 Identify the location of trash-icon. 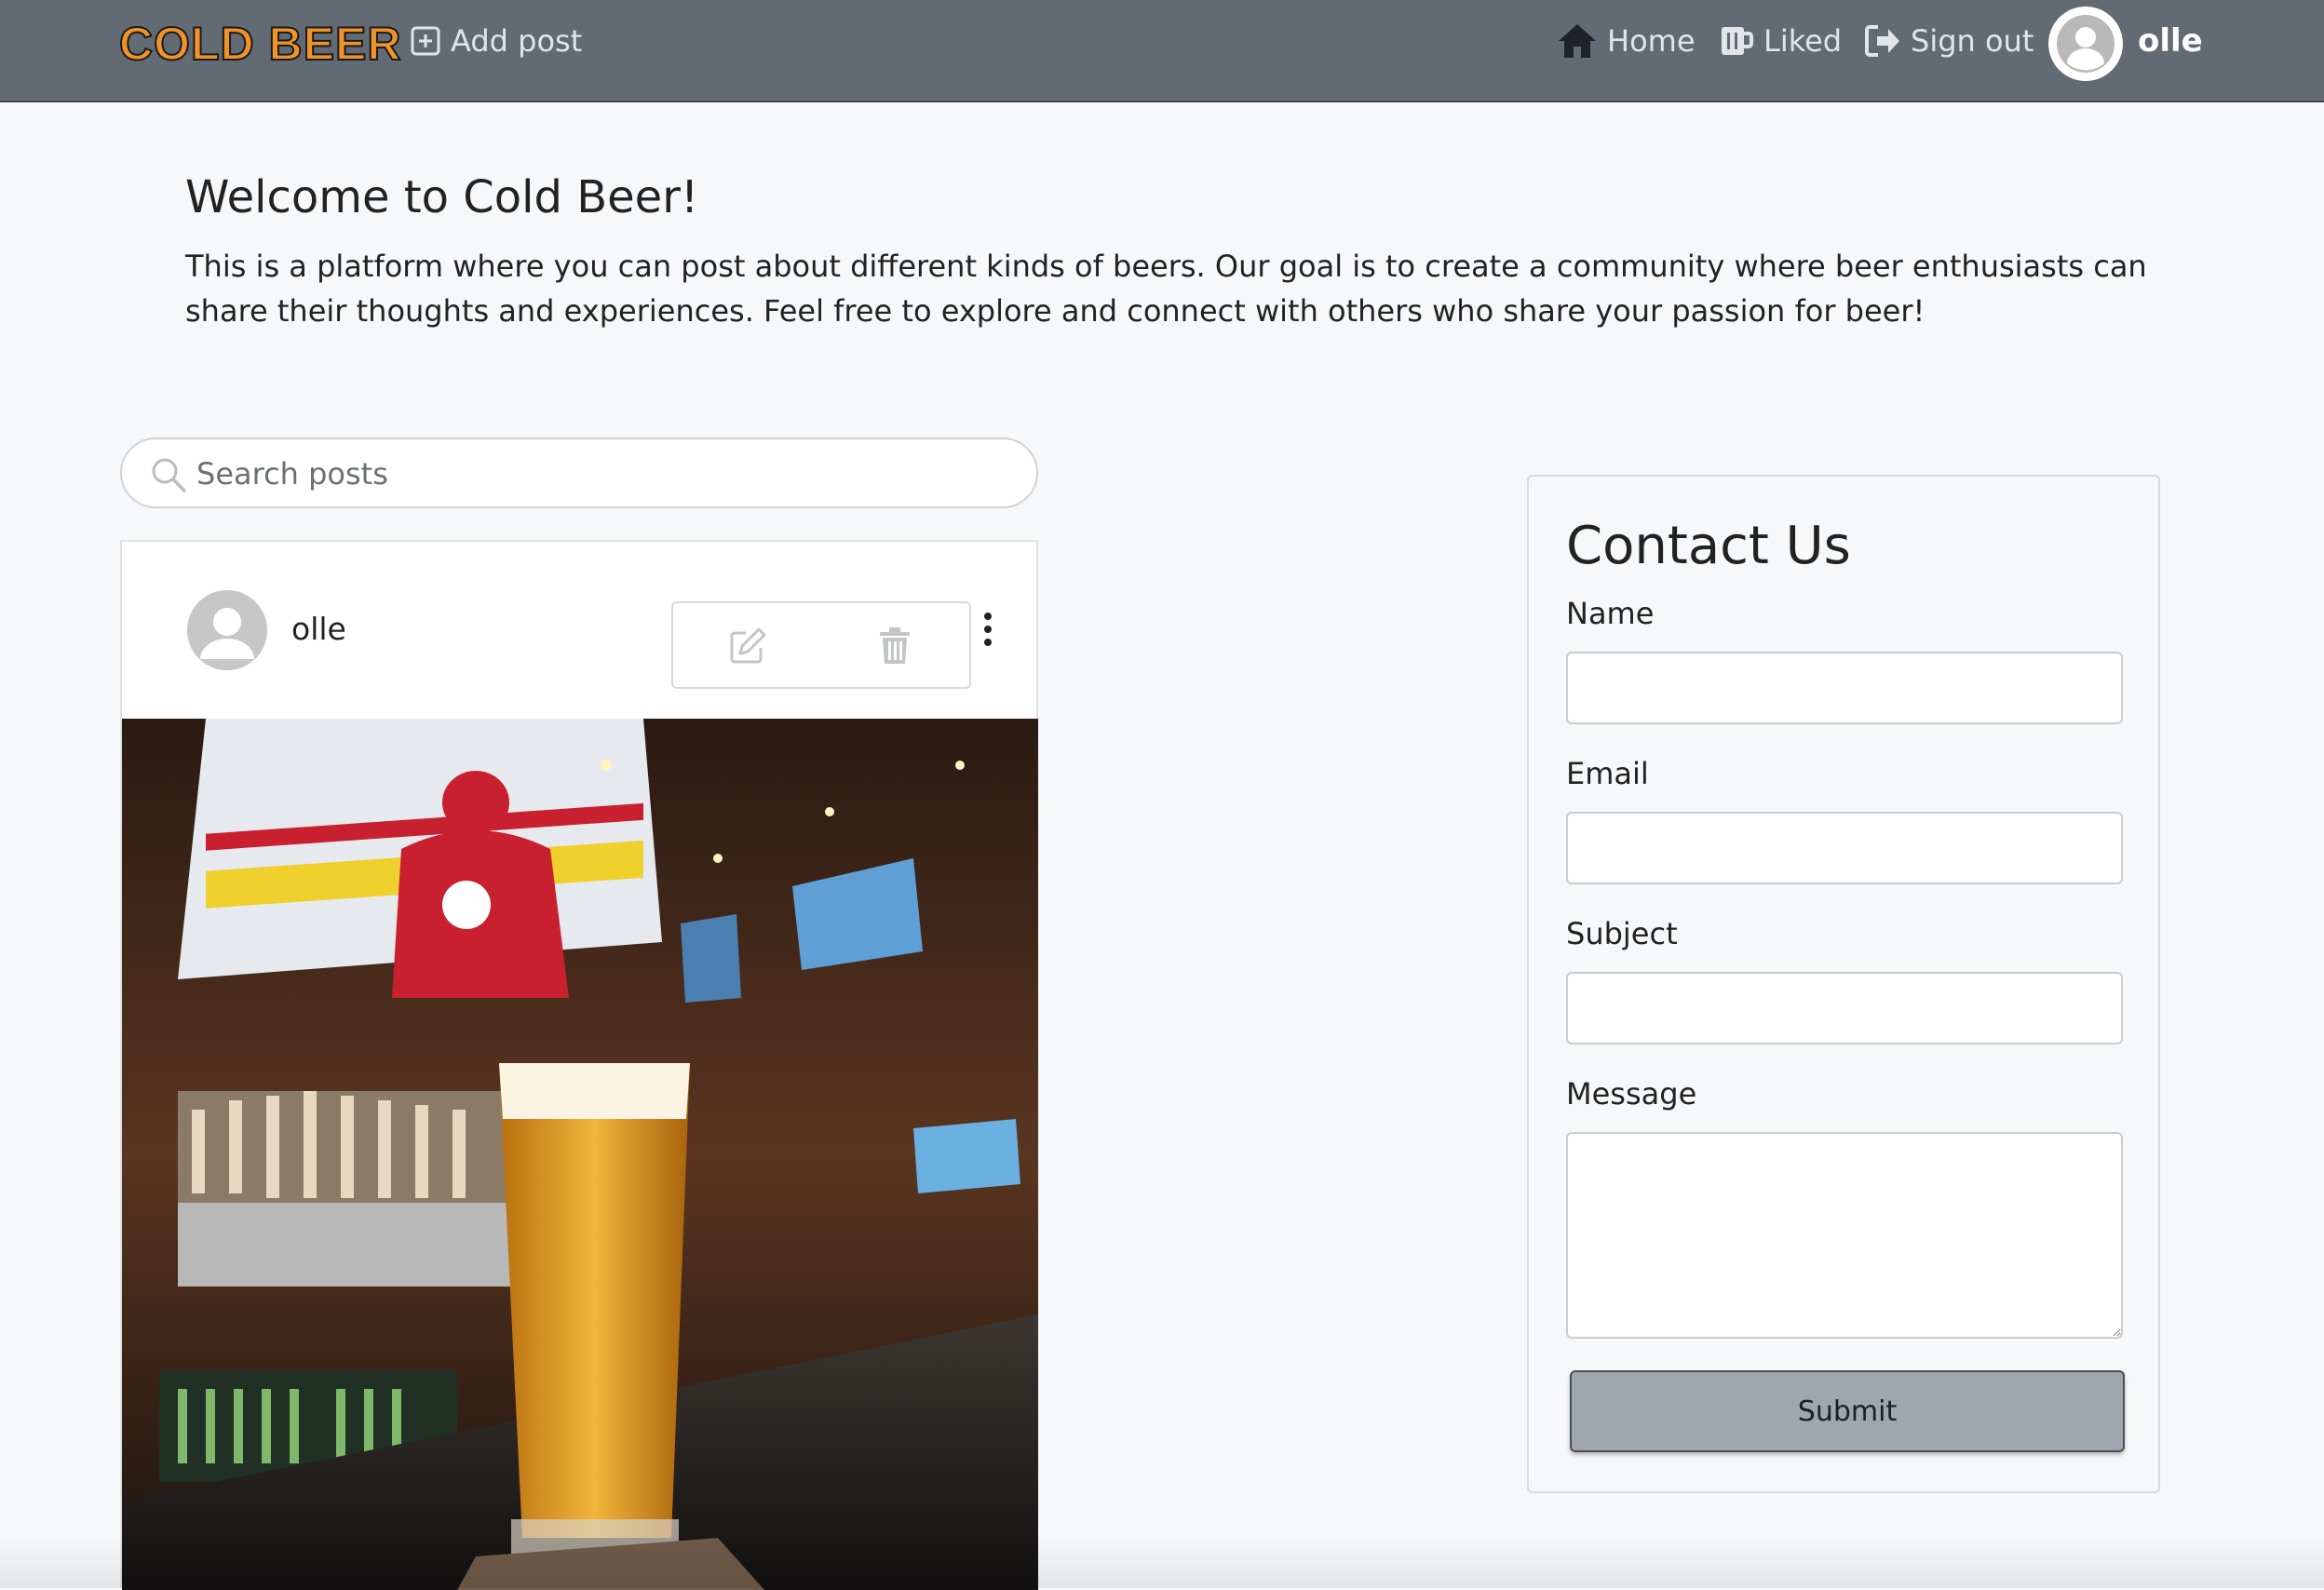
(895, 645).